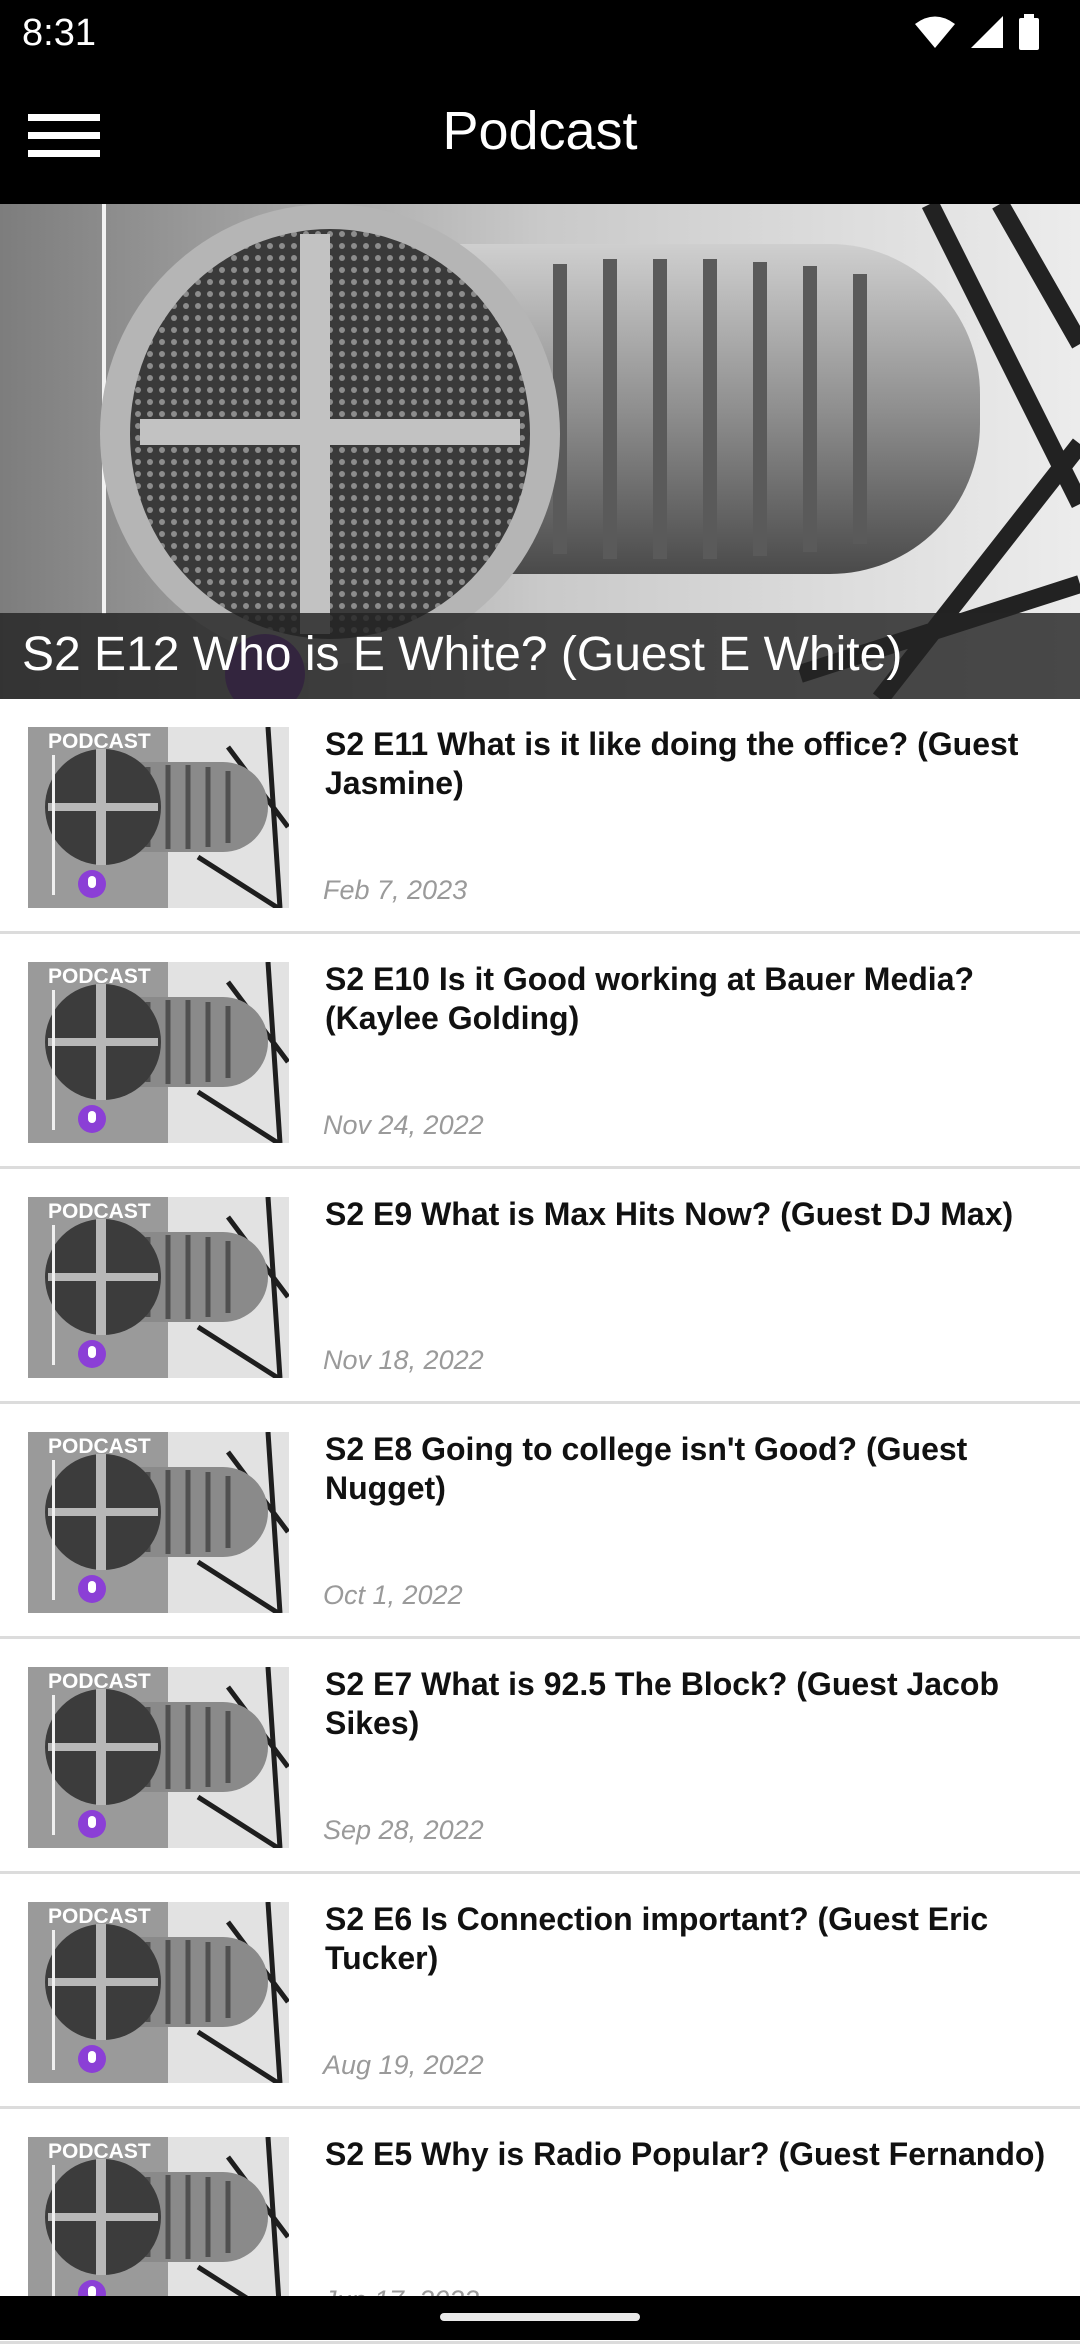  Describe the element at coordinates (540, 34) in the screenshot. I see `status-bar: 8:31` at that location.